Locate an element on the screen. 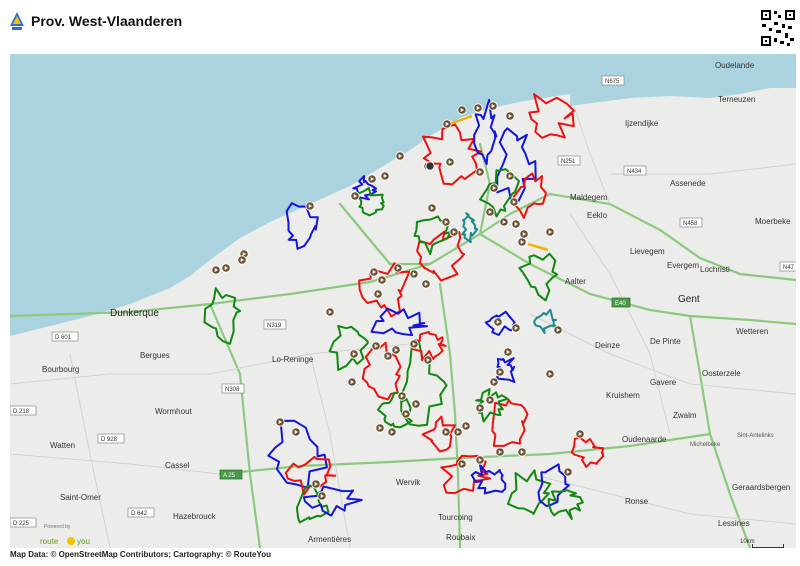 Image resolution: width=800 pixels, height=566 pixels. svg-text: D 225 is located at coordinates (21, 524).